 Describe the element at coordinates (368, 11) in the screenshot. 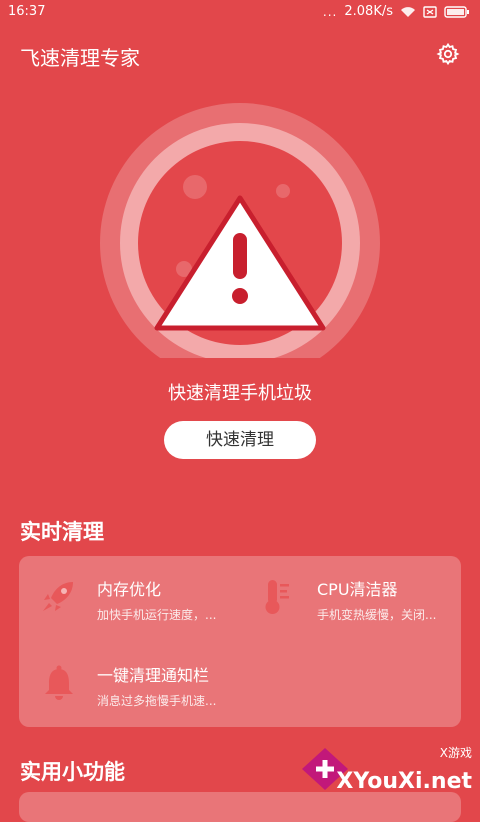

I see `network-speed: 2.08K/s` at that location.